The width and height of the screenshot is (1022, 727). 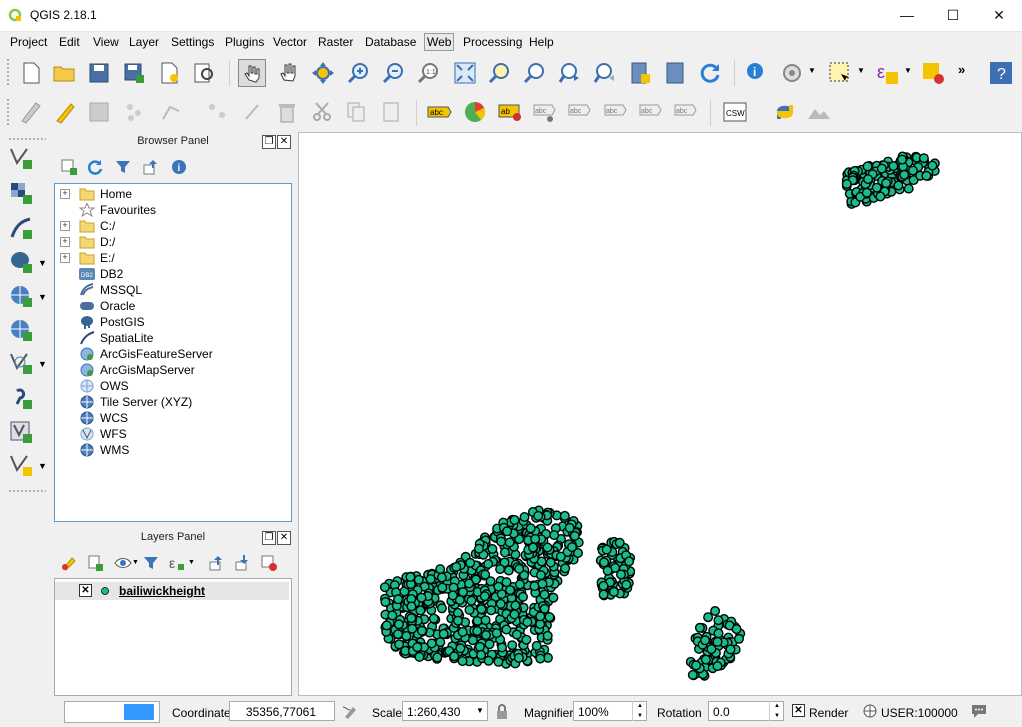 I want to click on menu-view: View, so click(x=106, y=42).